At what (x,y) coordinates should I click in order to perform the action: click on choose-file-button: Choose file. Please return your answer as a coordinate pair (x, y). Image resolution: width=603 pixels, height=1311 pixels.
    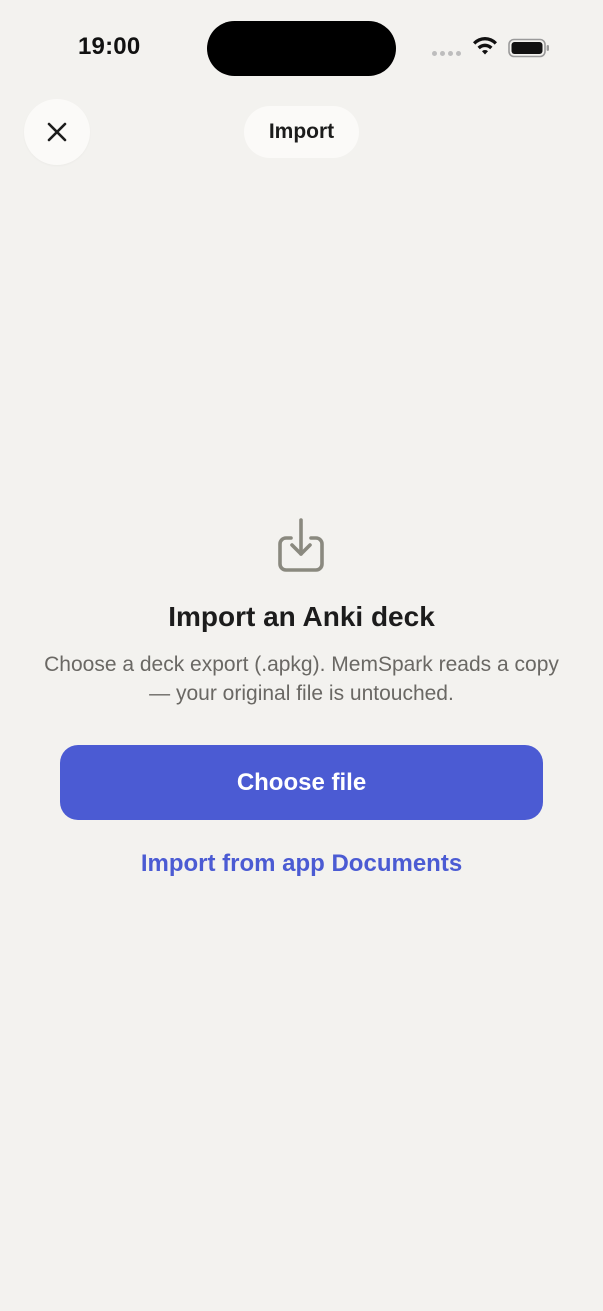
    Looking at the image, I should click on (301, 782).